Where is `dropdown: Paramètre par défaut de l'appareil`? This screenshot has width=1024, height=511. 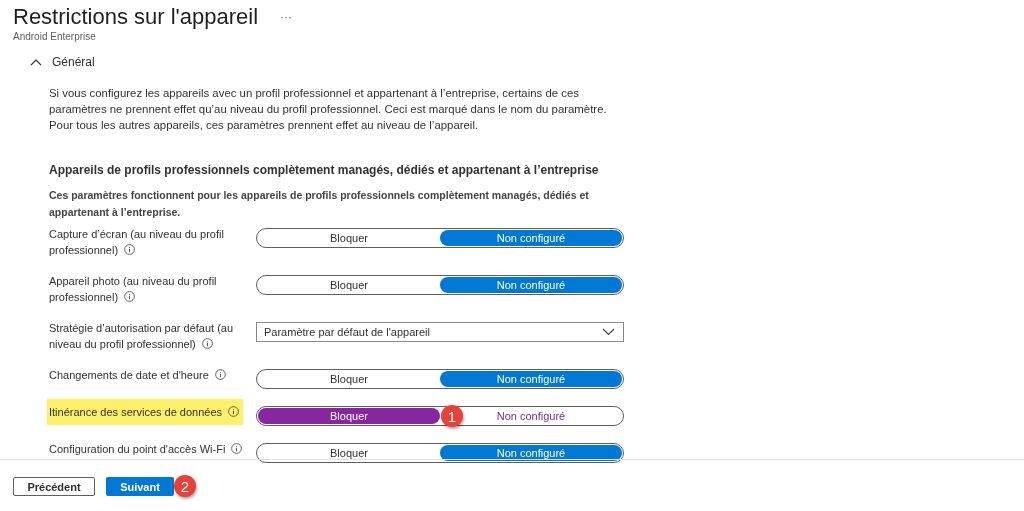
dropdown: Paramètre par défaut de l'appareil is located at coordinates (440, 332).